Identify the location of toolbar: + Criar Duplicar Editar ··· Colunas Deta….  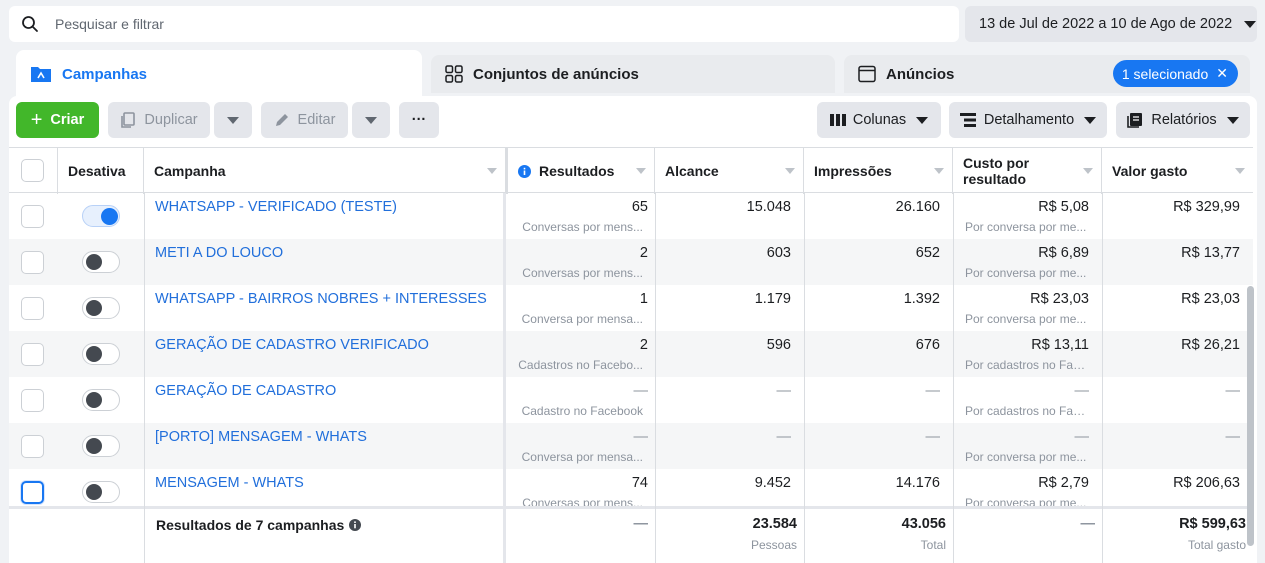
(633, 121).